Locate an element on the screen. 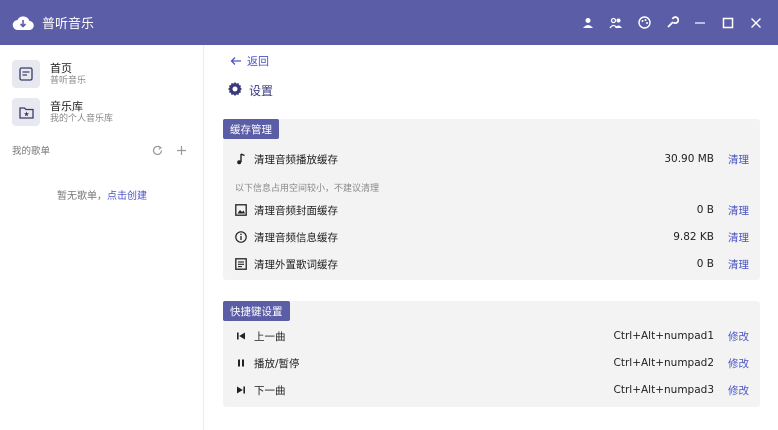 The height and width of the screenshot is (430, 778). create-playlist-link: 点击创建 is located at coordinates (127, 196).